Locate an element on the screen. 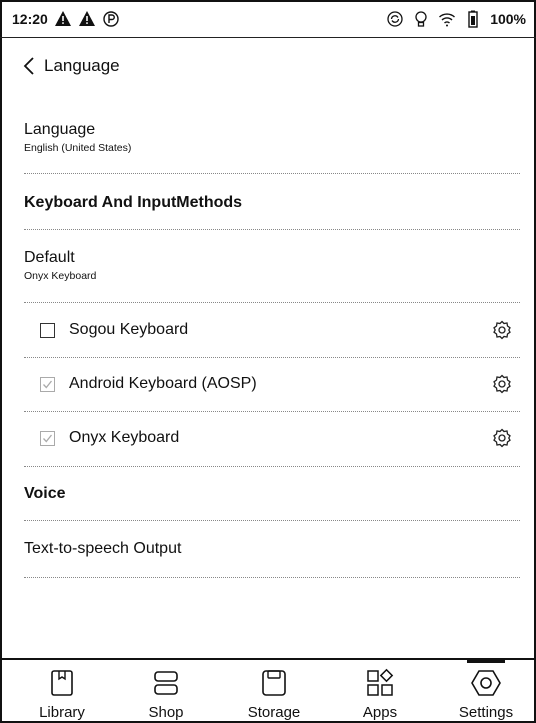  nav-apps: Apps is located at coordinates (380, 691).